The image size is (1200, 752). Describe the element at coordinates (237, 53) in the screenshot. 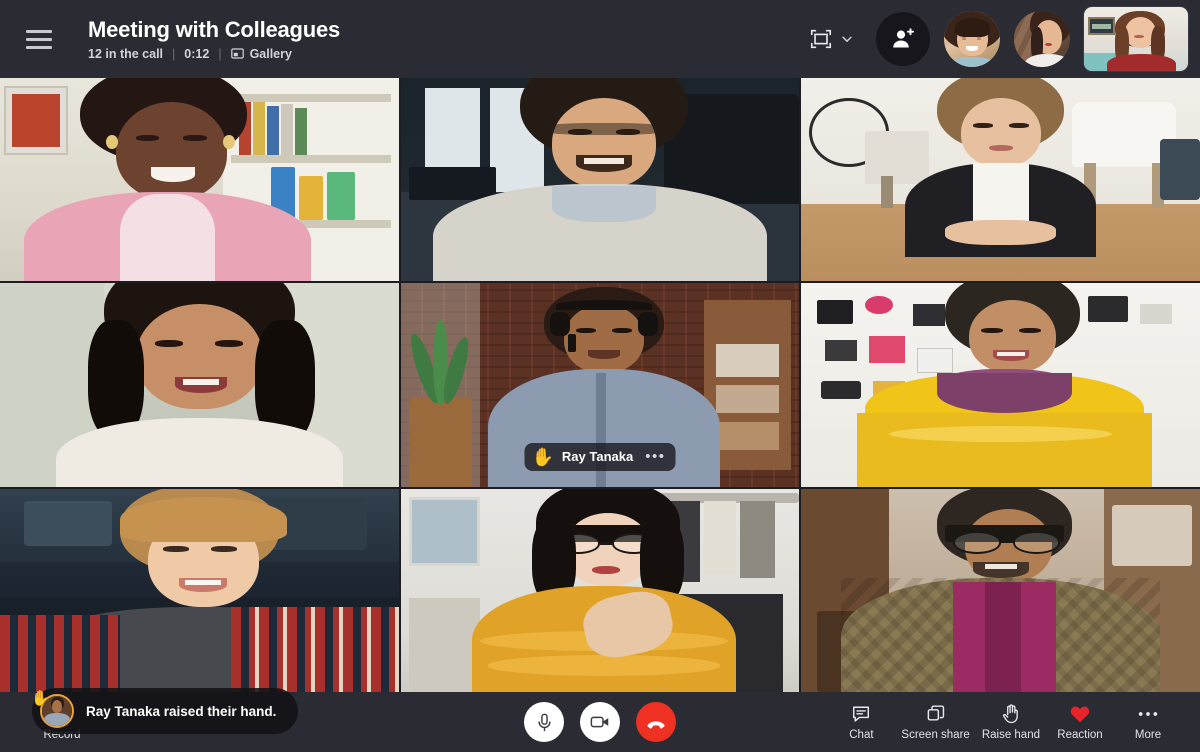

I see `gallery-layout-icon` at that location.